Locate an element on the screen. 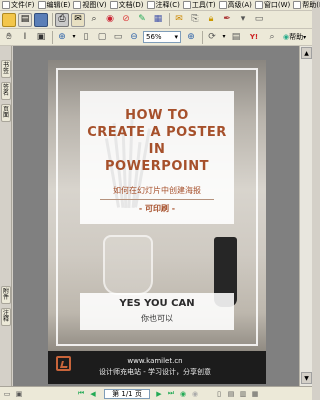 This screenshot has height=400, width=320. window-menu-icon is located at coordinates (258, 5).